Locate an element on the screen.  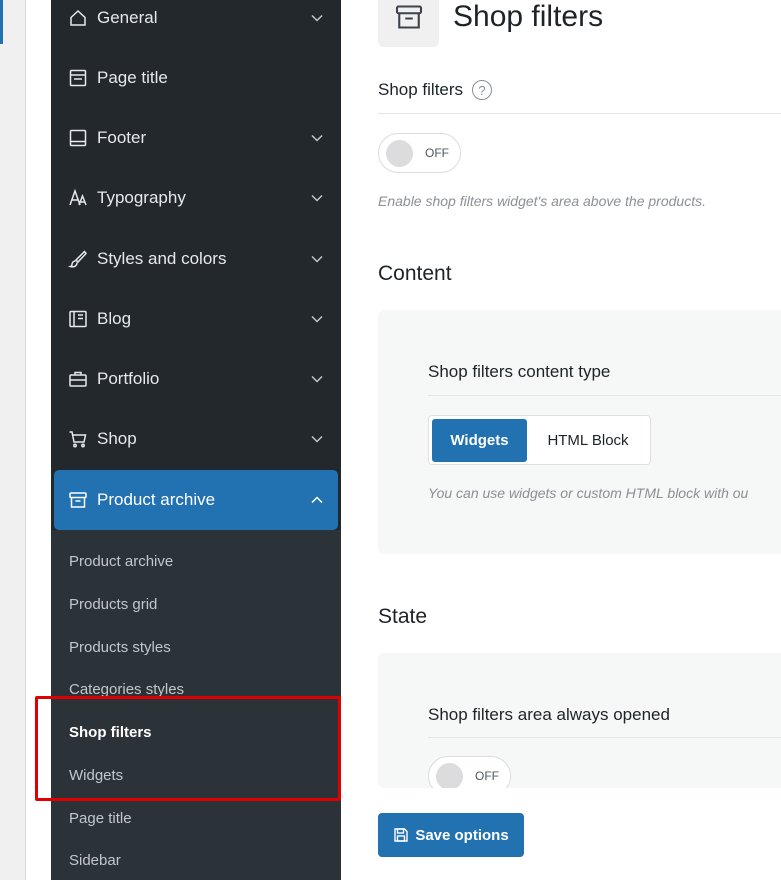
submenu-item-sidebar: Sidebar is located at coordinates (95, 860).